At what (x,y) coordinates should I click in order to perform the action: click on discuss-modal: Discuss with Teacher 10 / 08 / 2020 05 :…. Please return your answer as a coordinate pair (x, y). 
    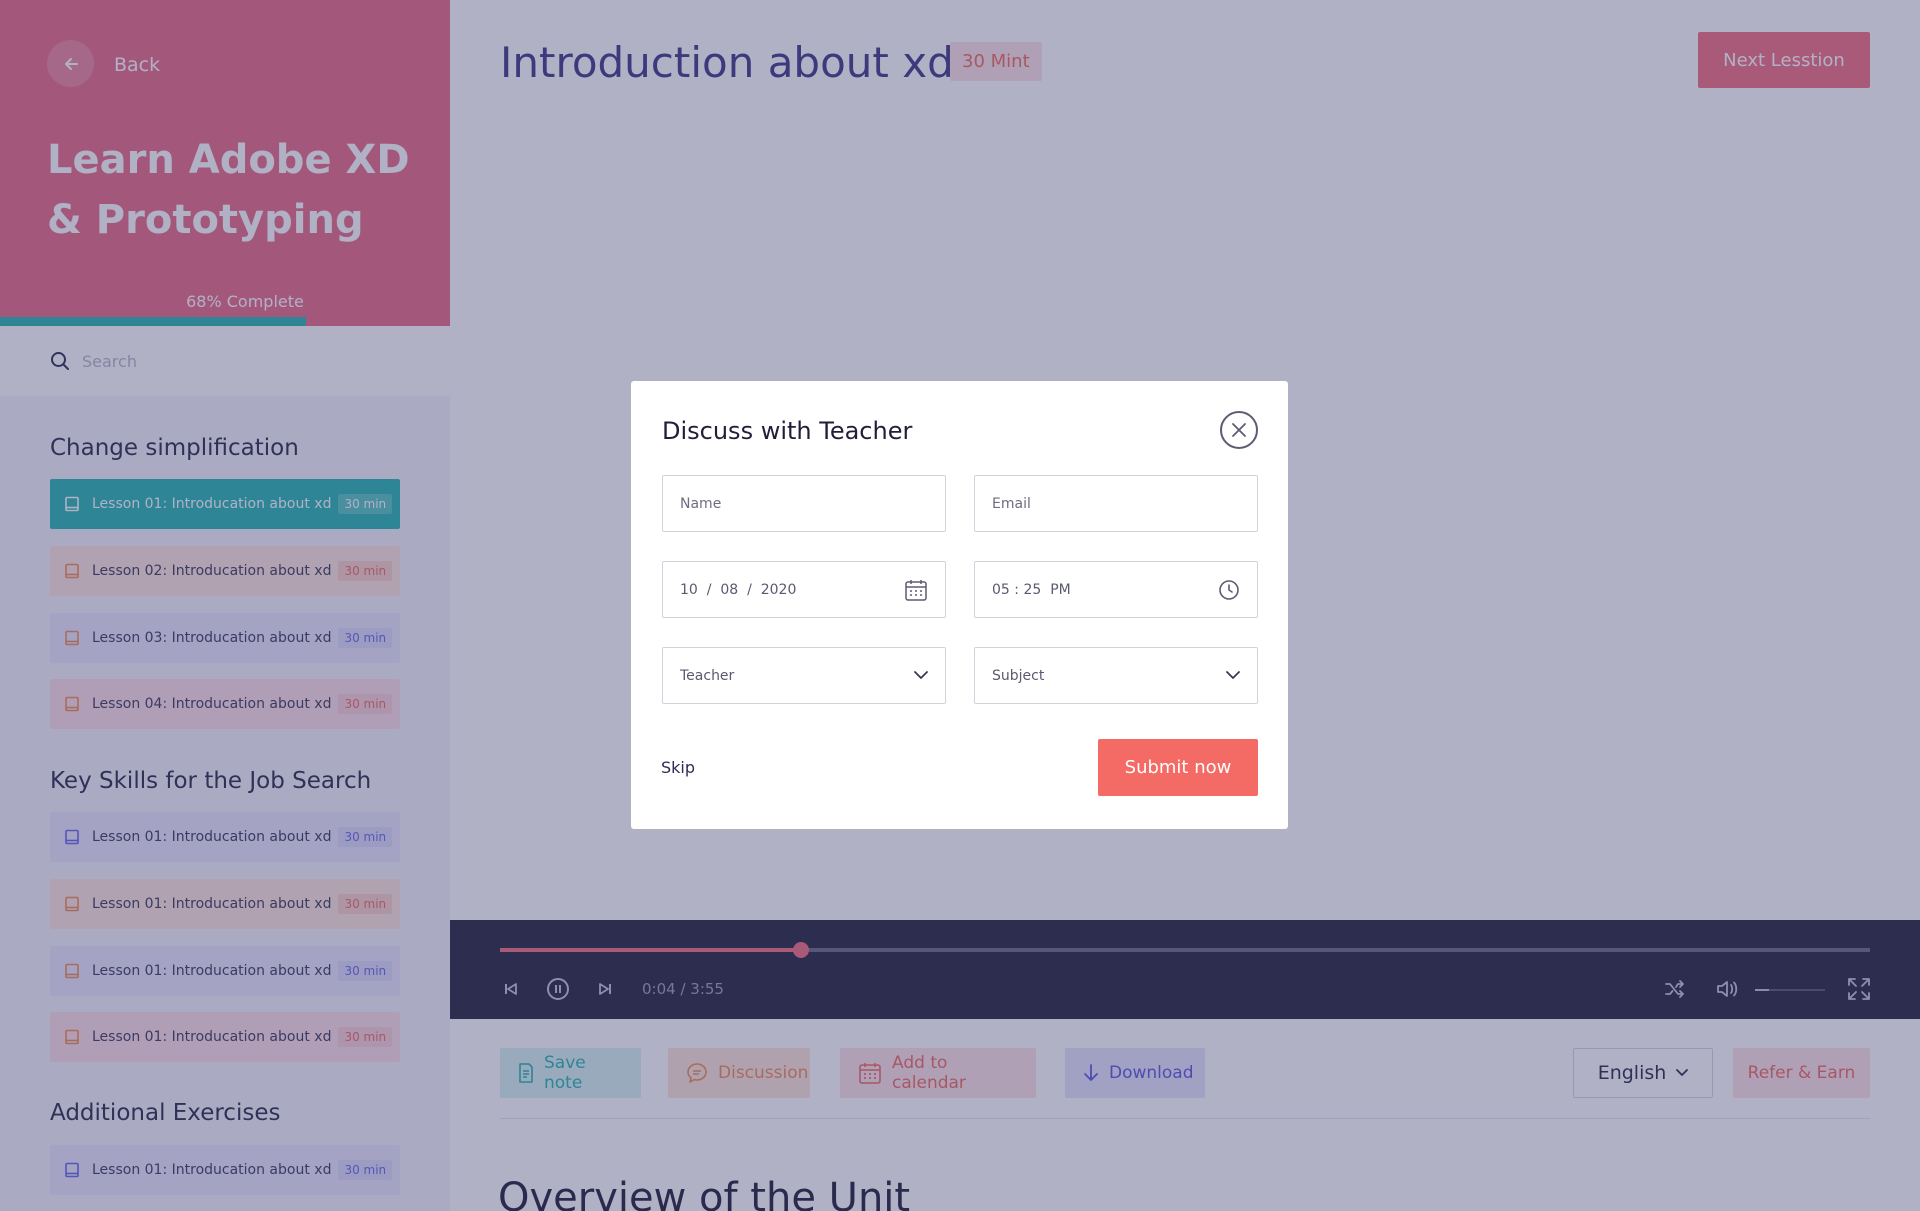
    Looking at the image, I should click on (959, 605).